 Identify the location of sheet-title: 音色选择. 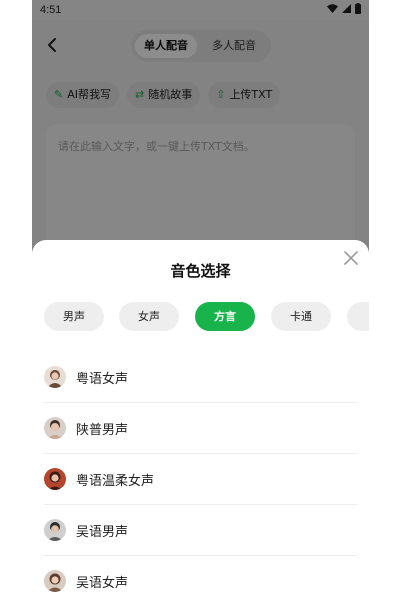
(200, 271).